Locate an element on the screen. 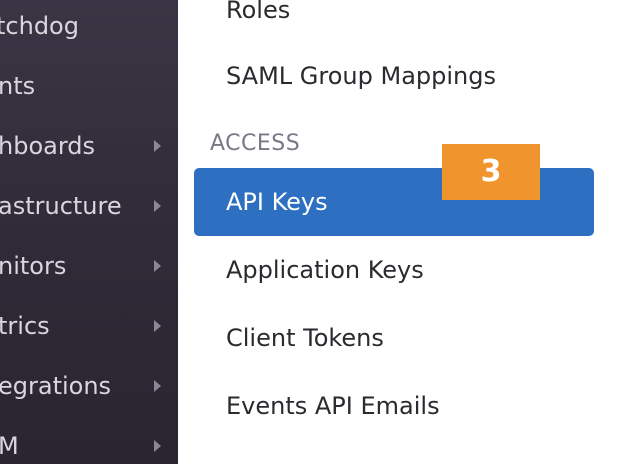 This screenshot has height=464, width=626. nav-item-monitors: nitors is located at coordinates (89, 266).